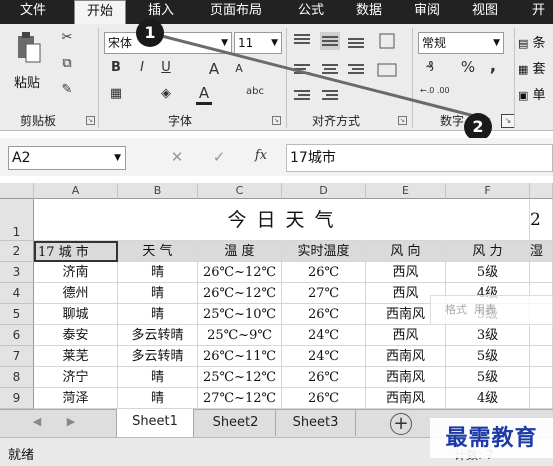  What do you see at coordinates (419, 158) in the screenshot?
I see `formula-input: 17城市` at bounding box center [419, 158].